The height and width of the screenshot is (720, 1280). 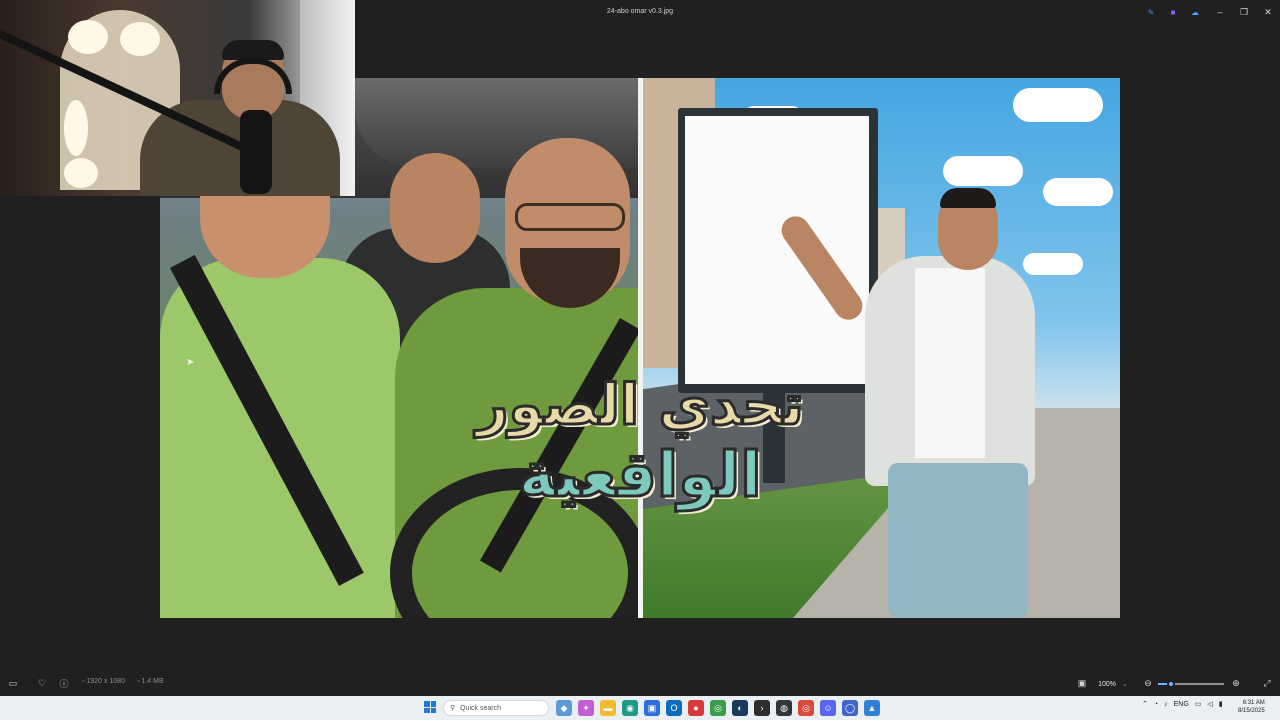 What do you see at coordinates (480, 708) in the screenshot?
I see `search-placeholder: Quick search` at bounding box center [480, 708].